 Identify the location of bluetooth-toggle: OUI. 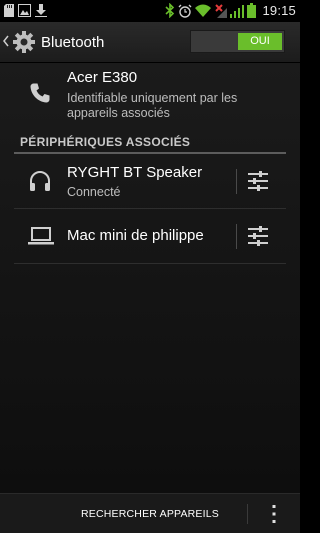
(237, 41).